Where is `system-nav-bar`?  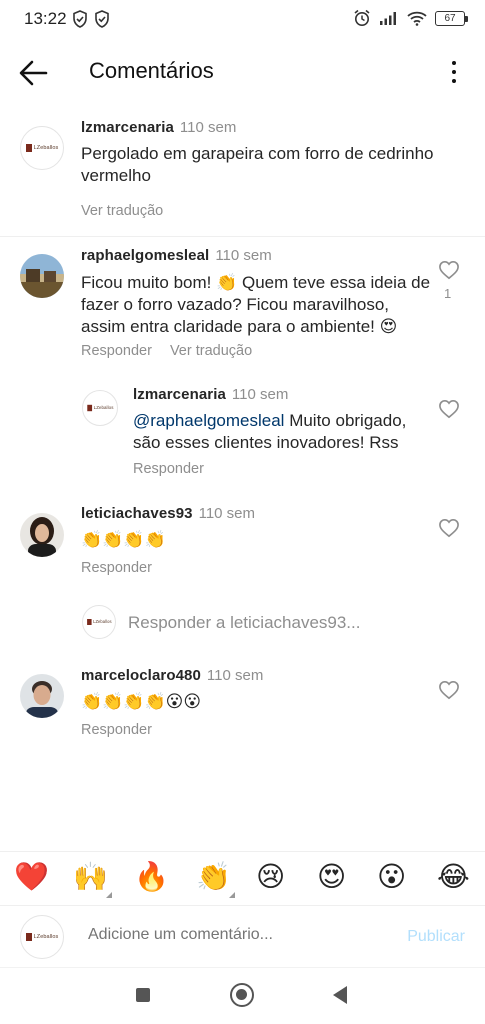
system-nav-bar is located at coordinates (242, 995).